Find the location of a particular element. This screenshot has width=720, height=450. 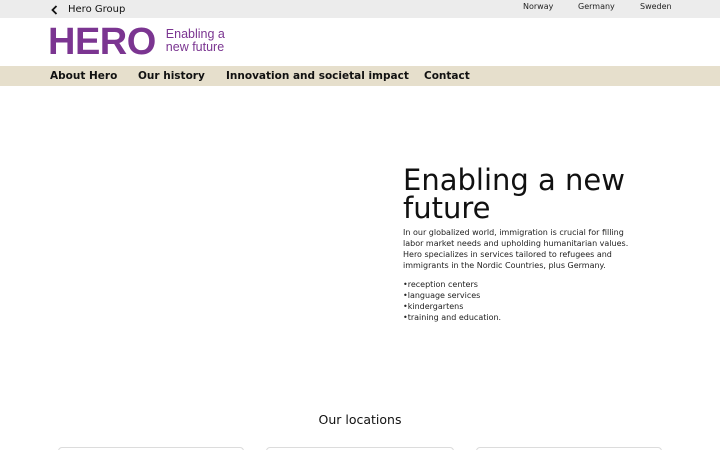

back-to-group-link: Hero Group is located at coordinates (86, 9).